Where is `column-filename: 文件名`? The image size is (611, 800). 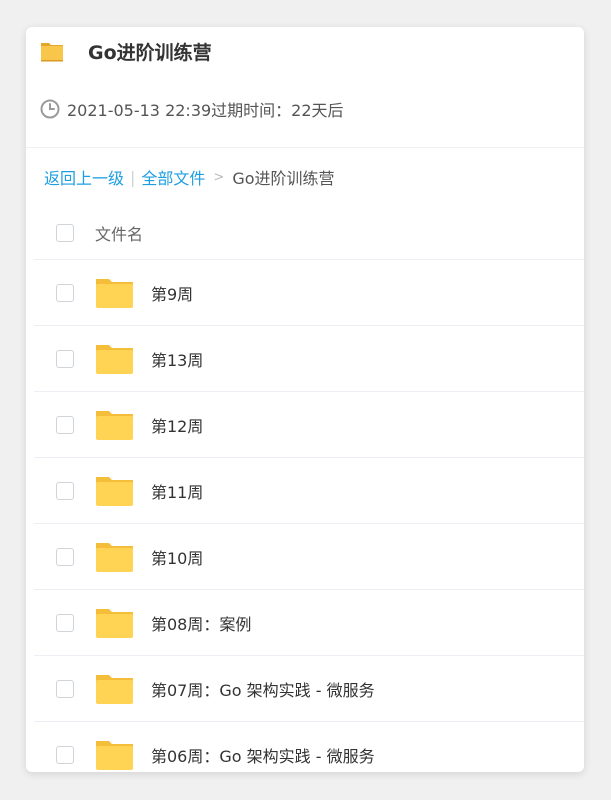
column-filename: 文件名 is located at coordinates (119, 234).